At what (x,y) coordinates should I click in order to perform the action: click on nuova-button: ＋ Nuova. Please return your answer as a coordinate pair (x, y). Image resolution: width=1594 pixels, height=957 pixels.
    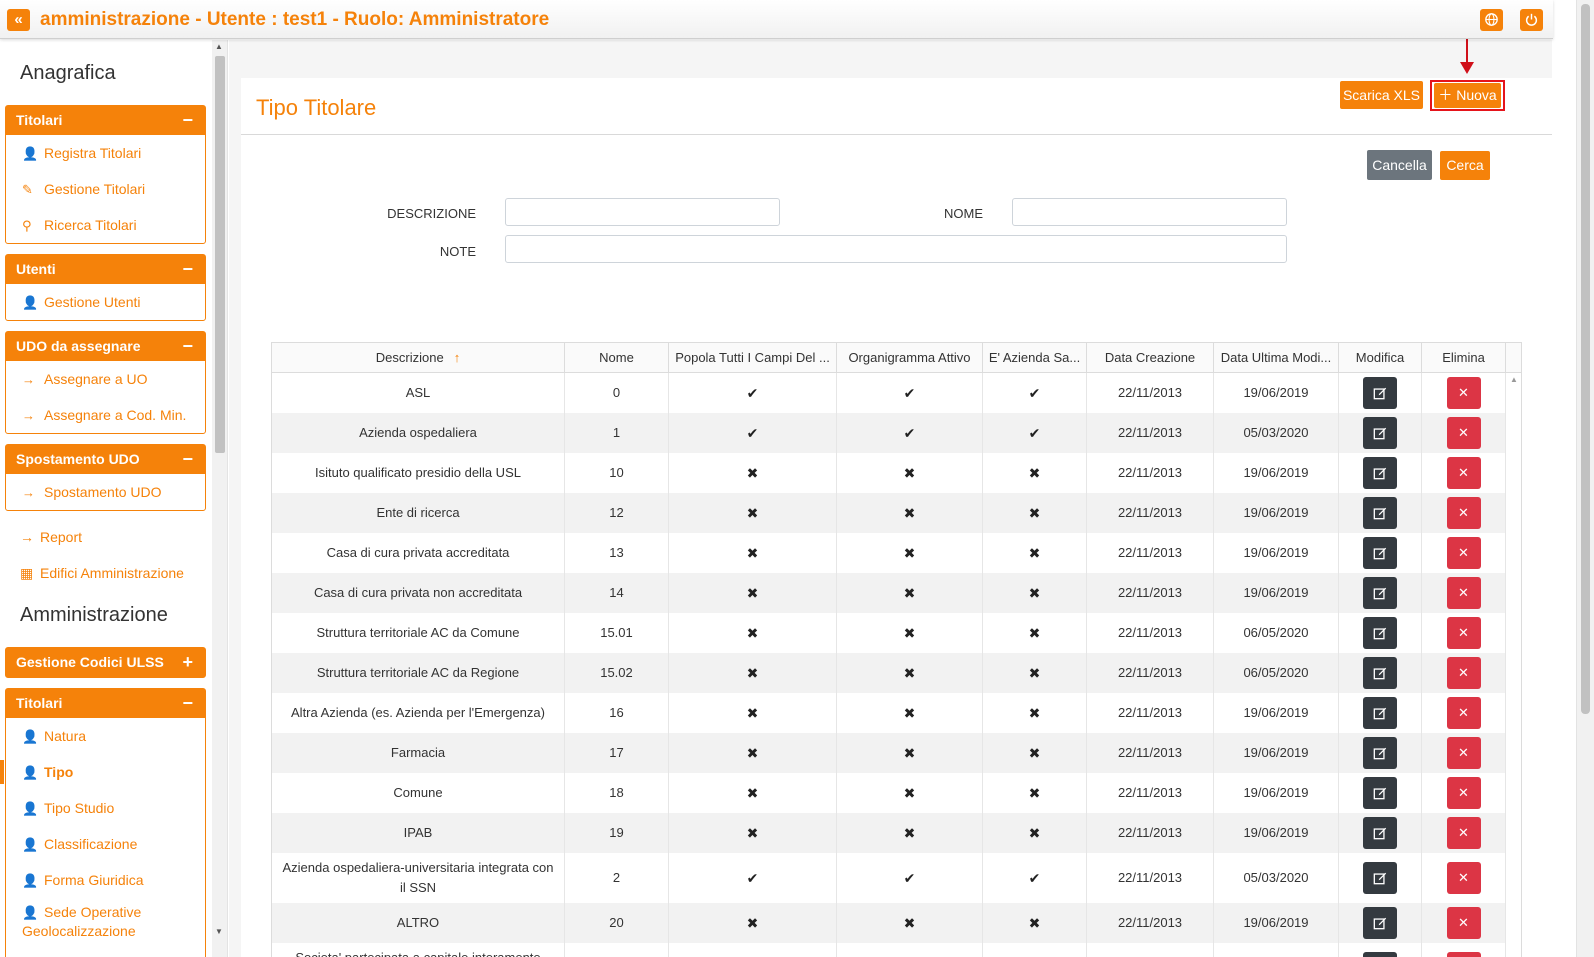
    Looking at the image, I should click on (1467, 95).